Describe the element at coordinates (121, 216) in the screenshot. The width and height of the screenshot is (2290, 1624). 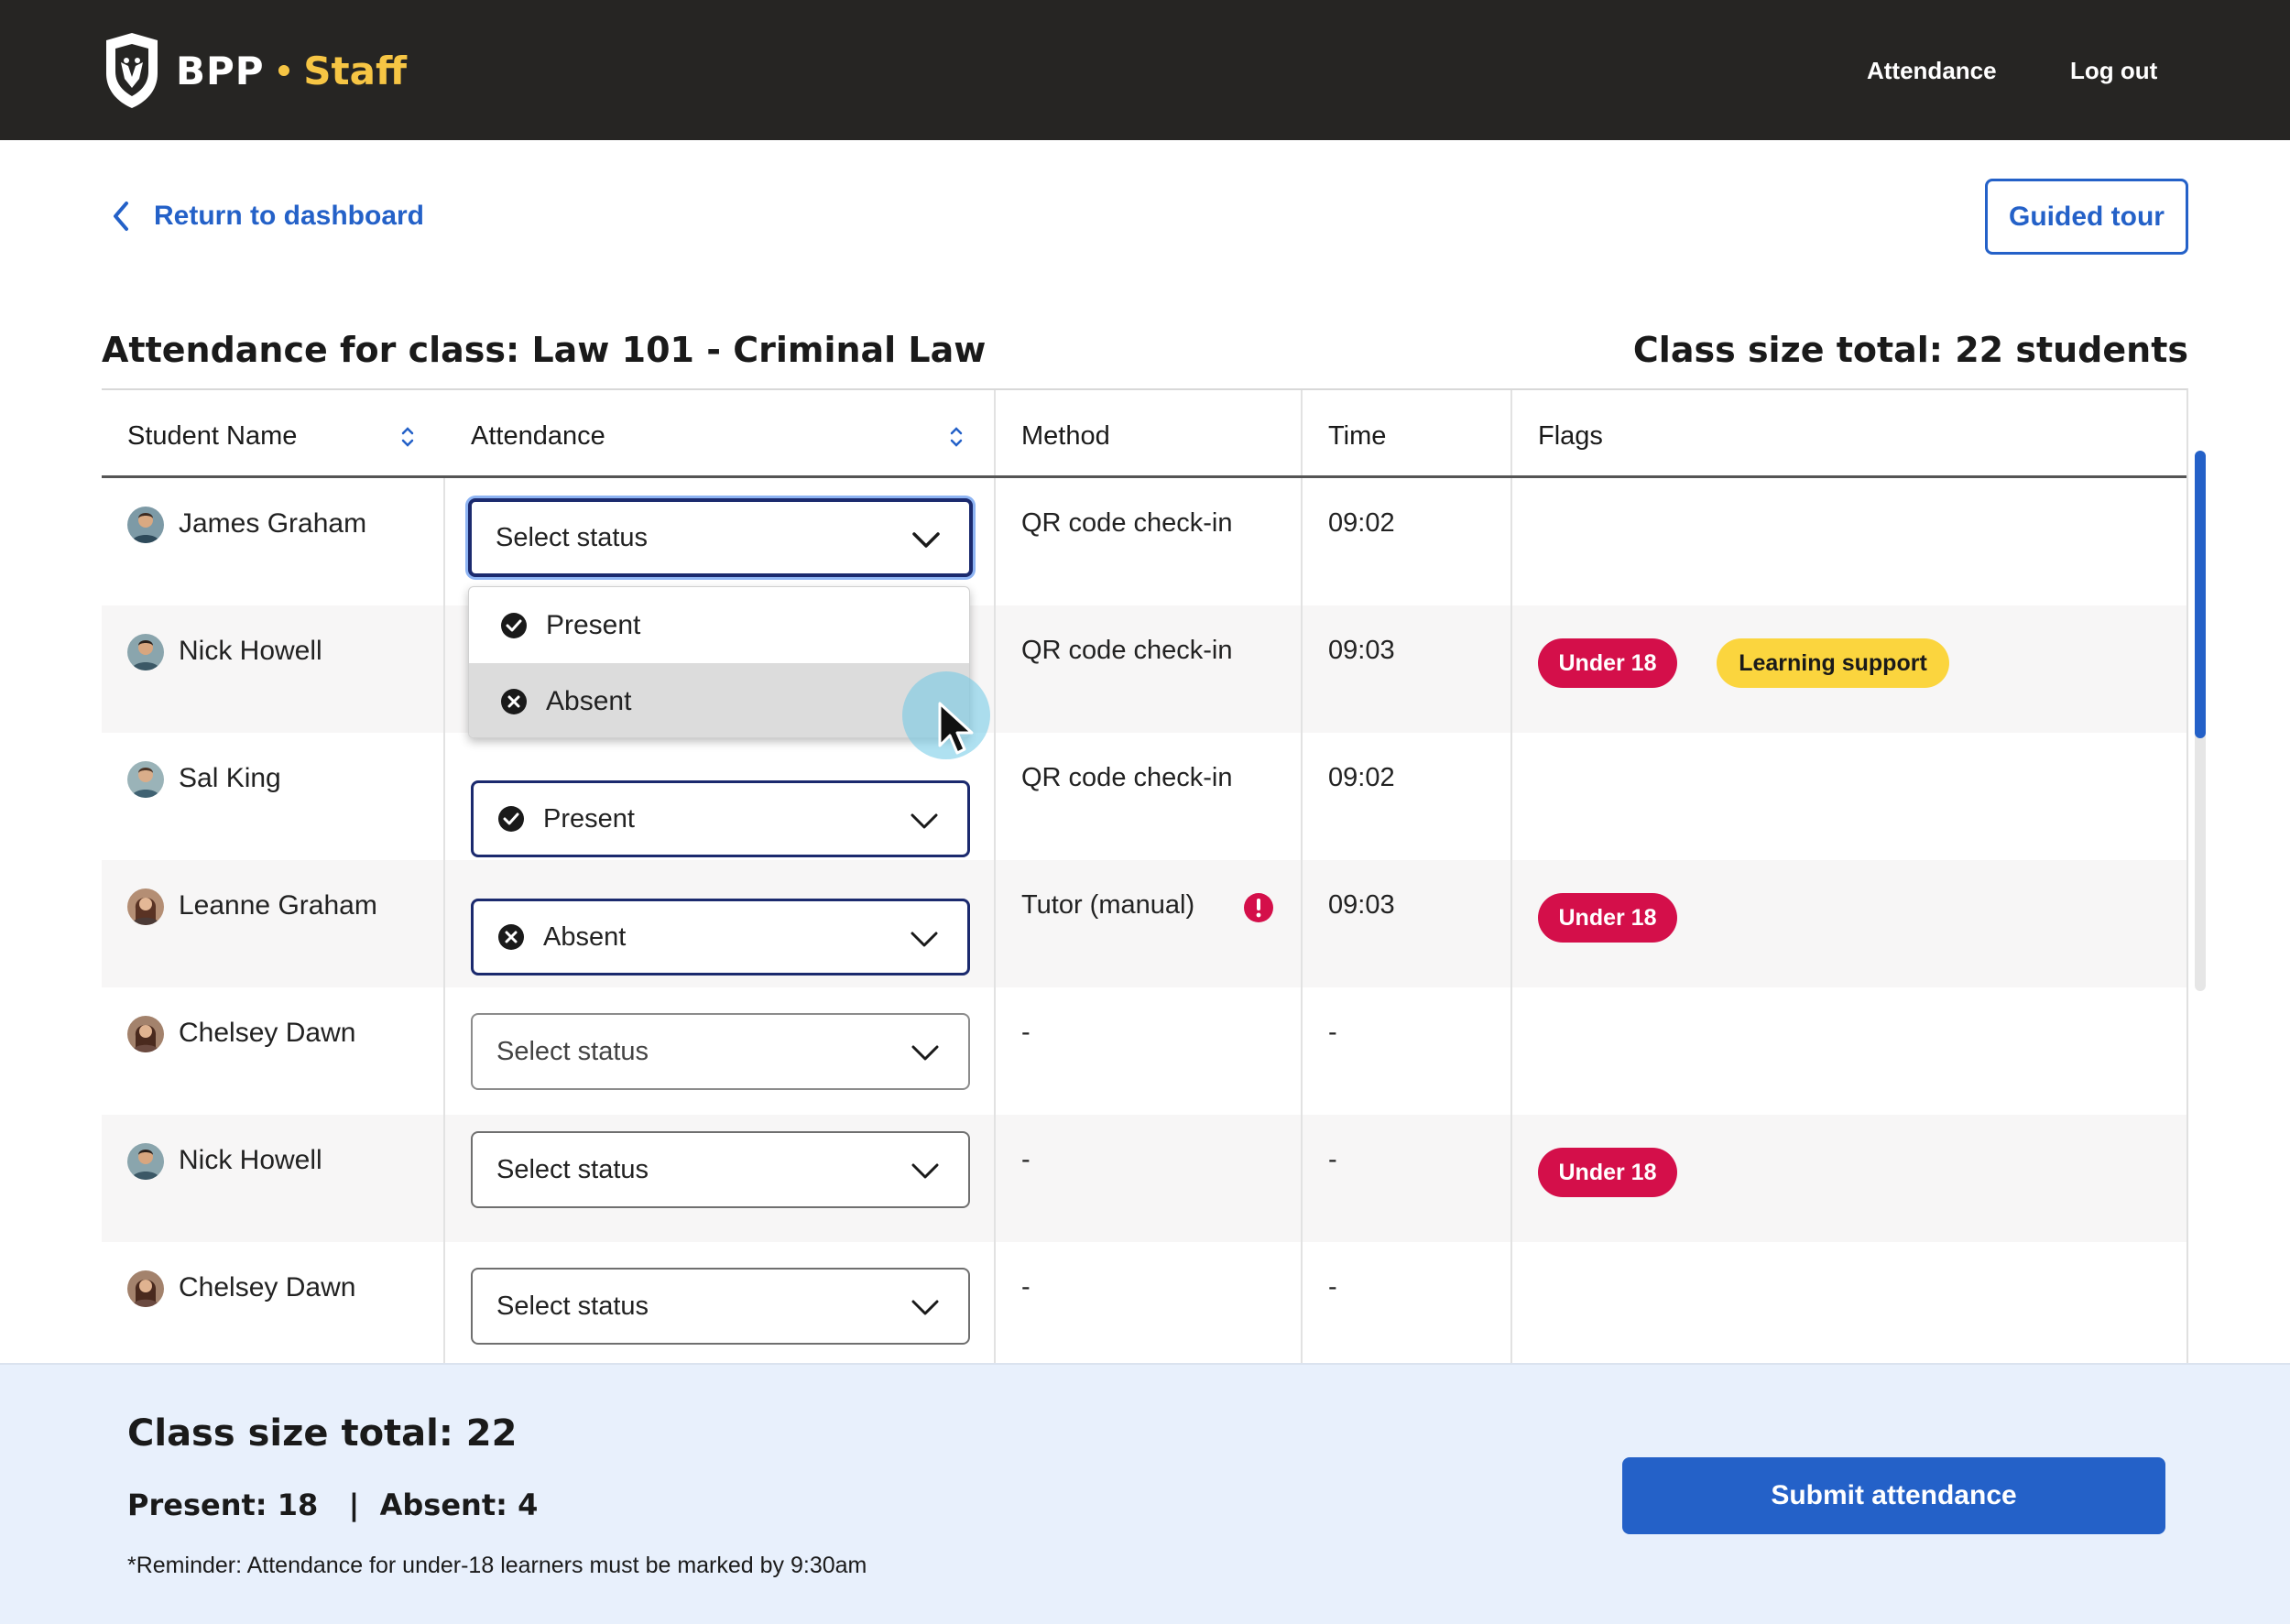
I see `chevron-left-icon` at that location.